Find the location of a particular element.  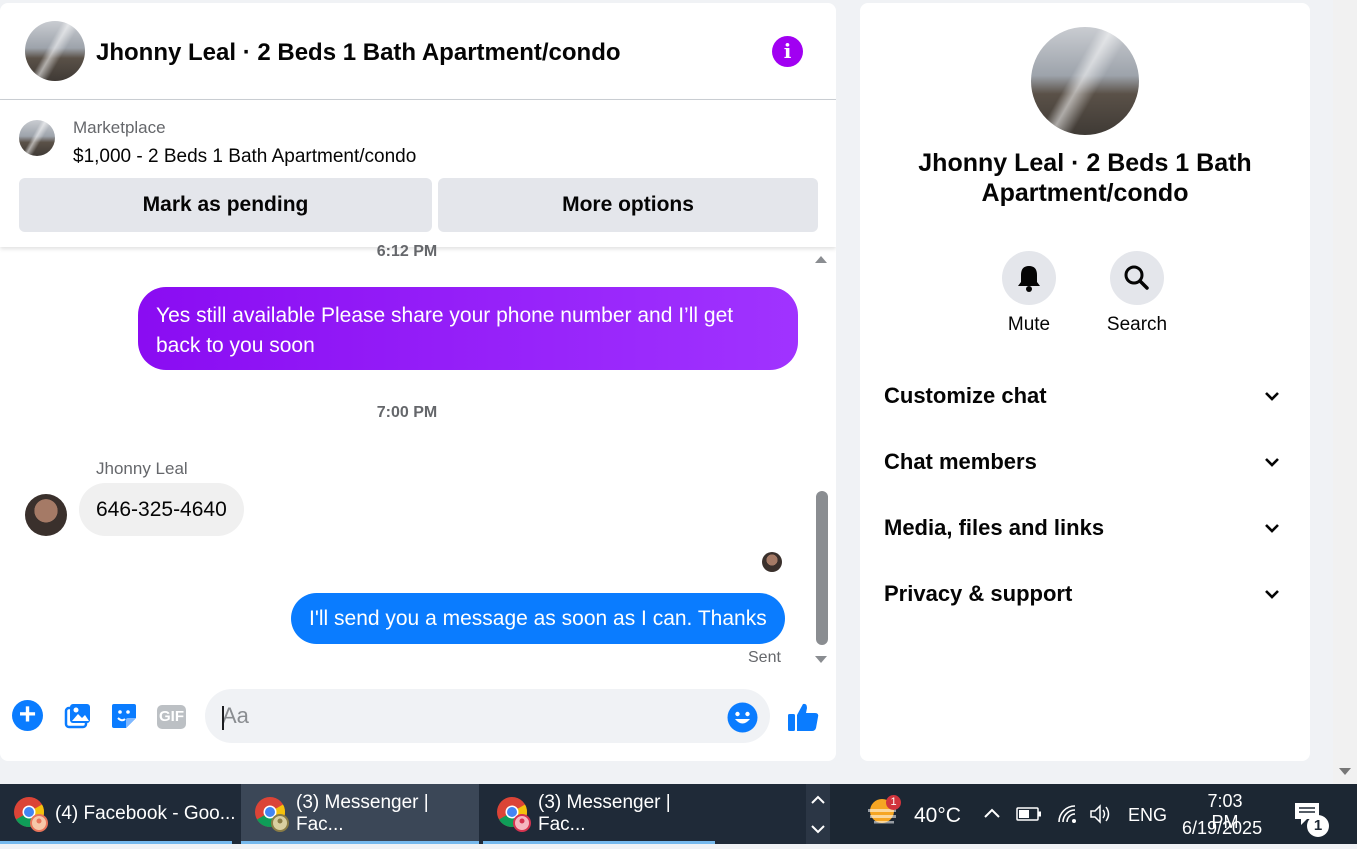

section-label: Customize chat is located at coordinates (965, 395).